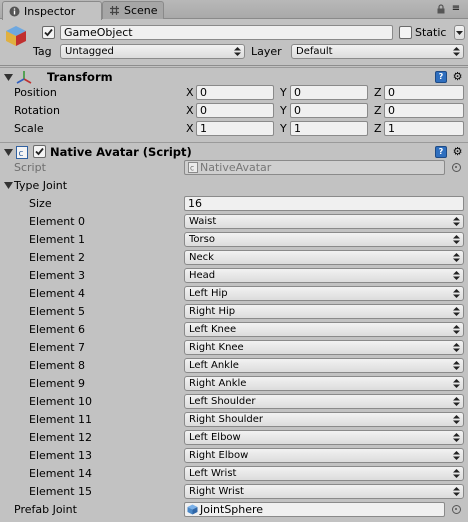  Describe the element at coordinates (61, 401) in the screenshot. I see `element-label: Element 10` at that location.